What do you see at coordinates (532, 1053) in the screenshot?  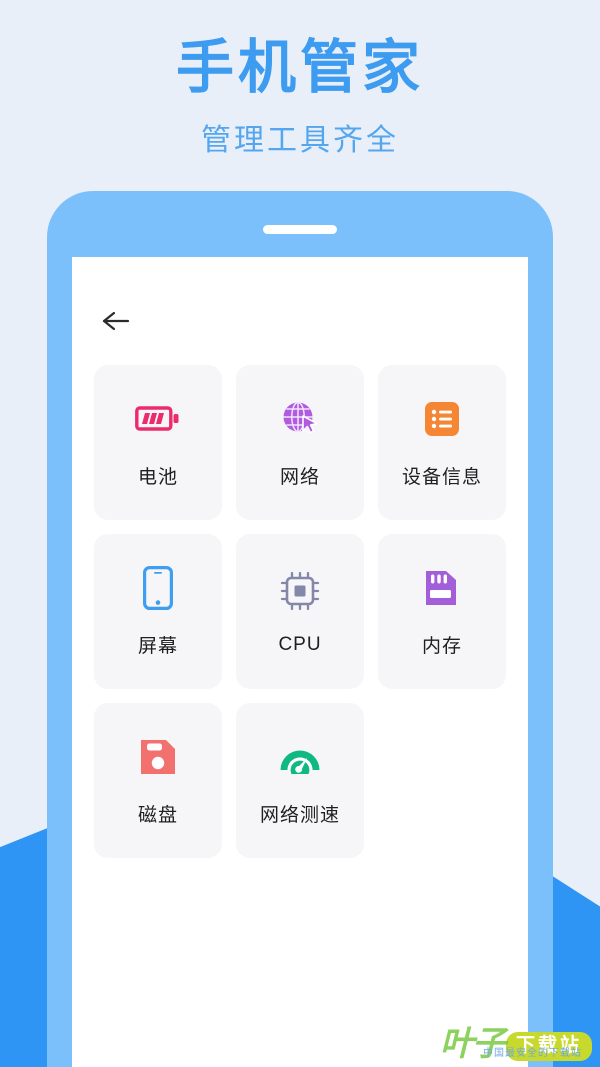 I see `watermark-tagline: 中国最安全的下载站` at bounding box center [532, 1053].